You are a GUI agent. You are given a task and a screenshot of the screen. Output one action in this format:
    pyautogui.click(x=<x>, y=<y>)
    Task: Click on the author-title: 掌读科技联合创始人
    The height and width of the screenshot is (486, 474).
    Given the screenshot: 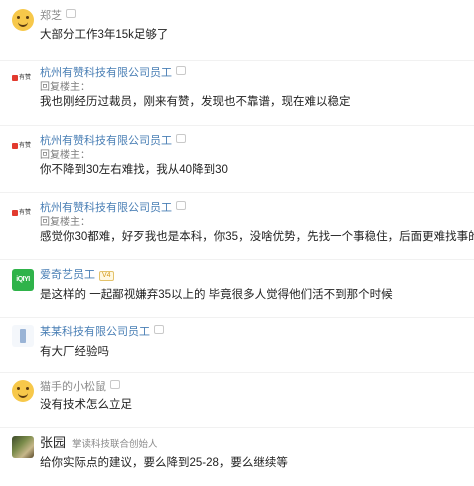 What is the action you would take?
    pyautogui.click(x=115, y=444)
    